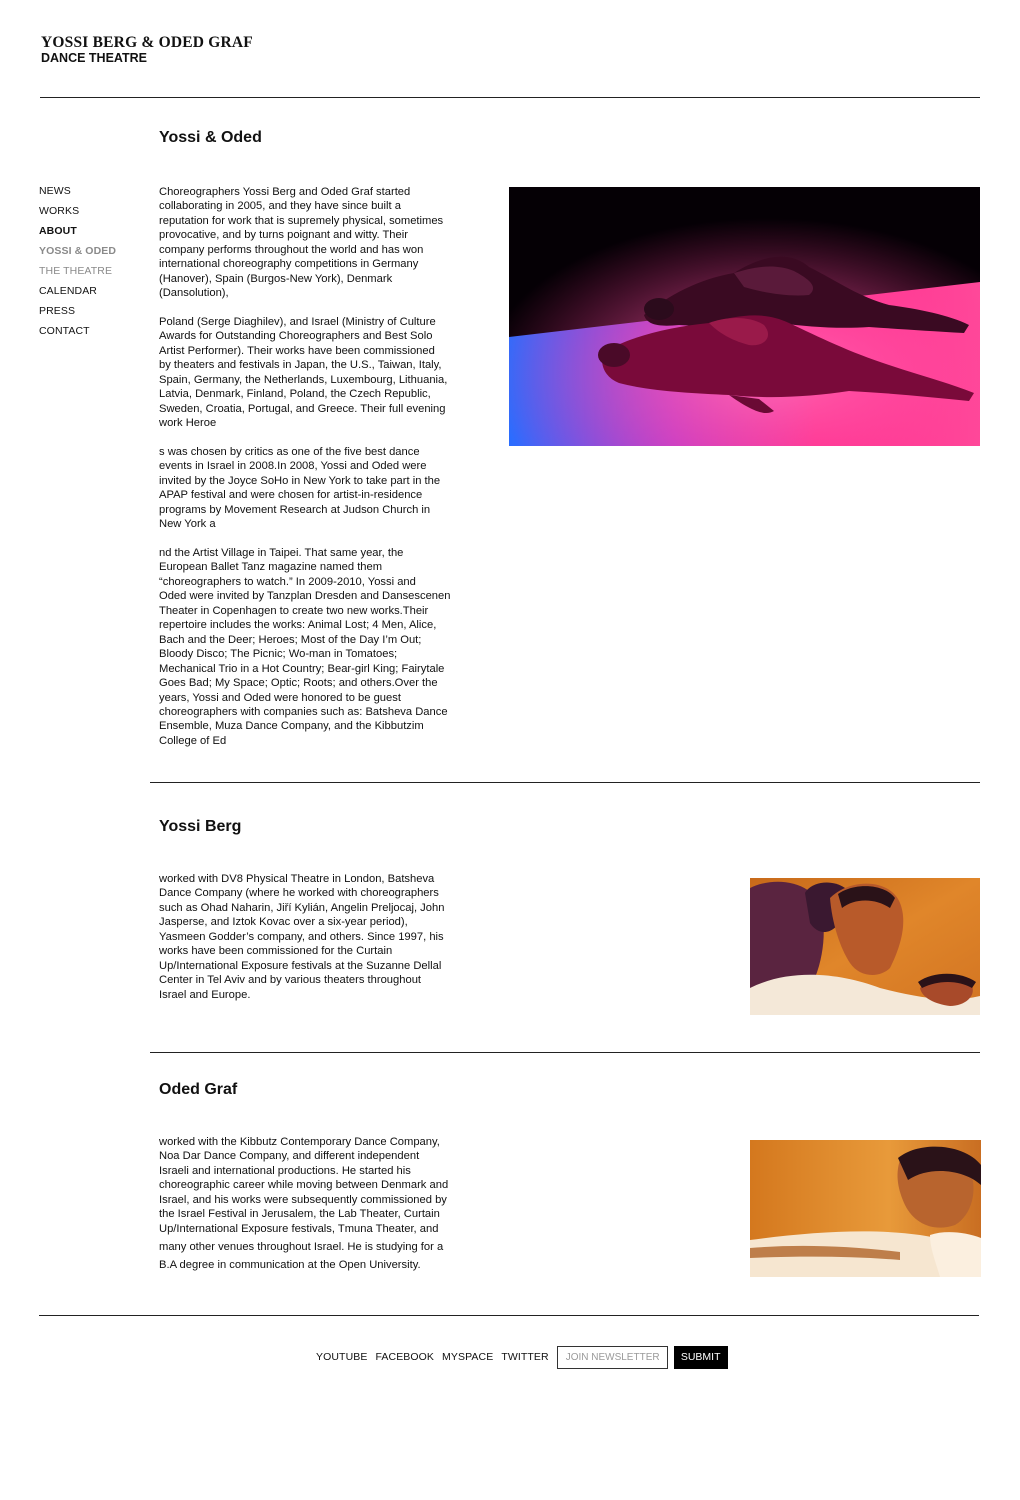 The image size is (1020, 1500). I want to click on nav-item-contact: CONTACT, so click(77, 335).